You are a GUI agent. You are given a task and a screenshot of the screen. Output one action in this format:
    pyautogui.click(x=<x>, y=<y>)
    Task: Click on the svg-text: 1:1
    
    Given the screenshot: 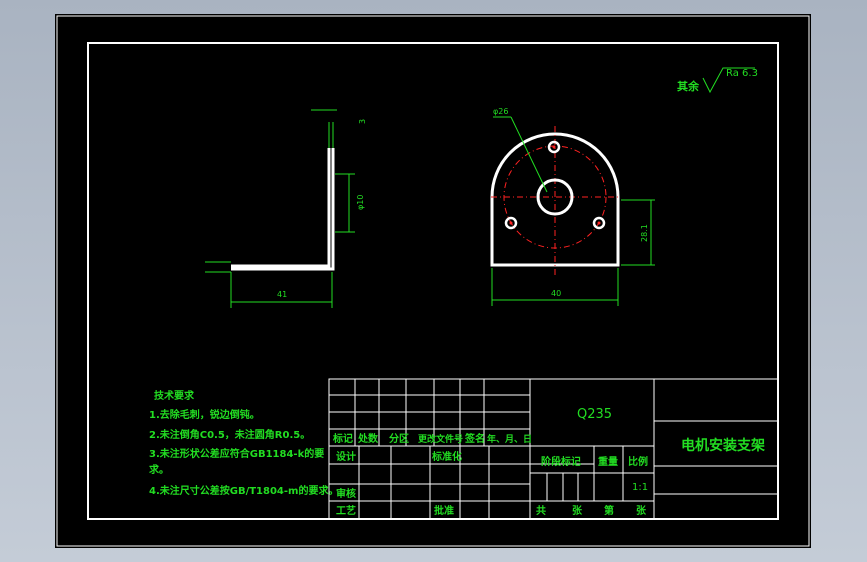 What is the action you would take?
    pyautogui.click(x=640, y=487)
    